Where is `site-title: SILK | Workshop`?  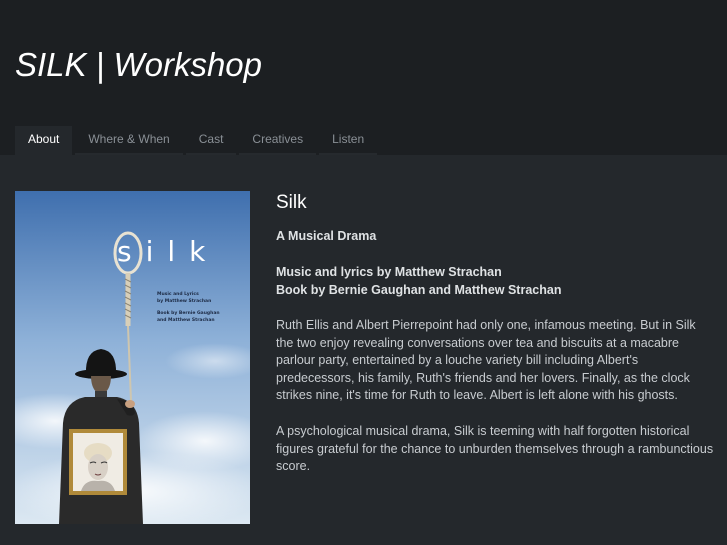 site-title: SILK | Workshop is located at coordinates (138, 65).